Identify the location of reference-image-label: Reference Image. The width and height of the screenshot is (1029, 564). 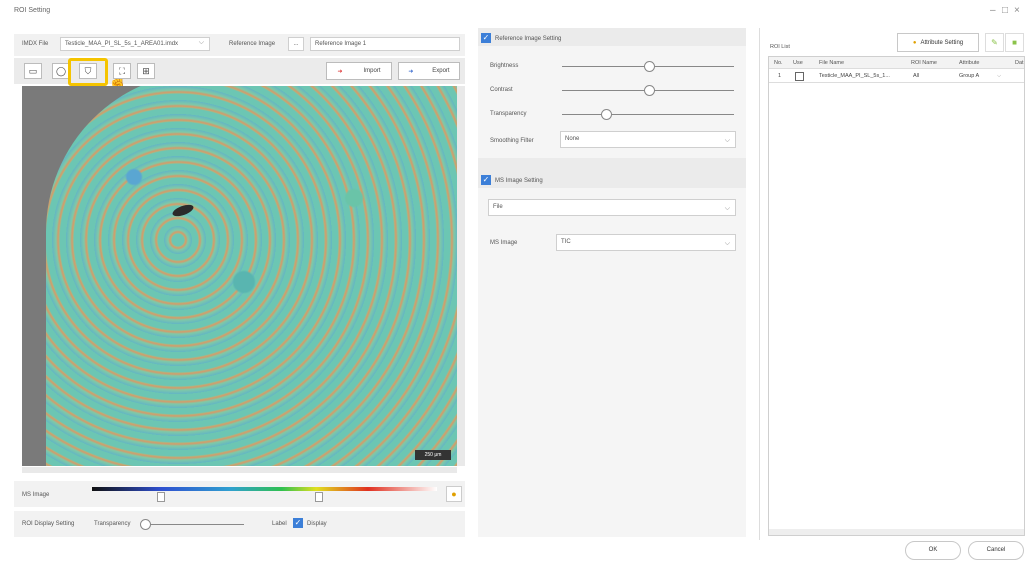
(252, 44).